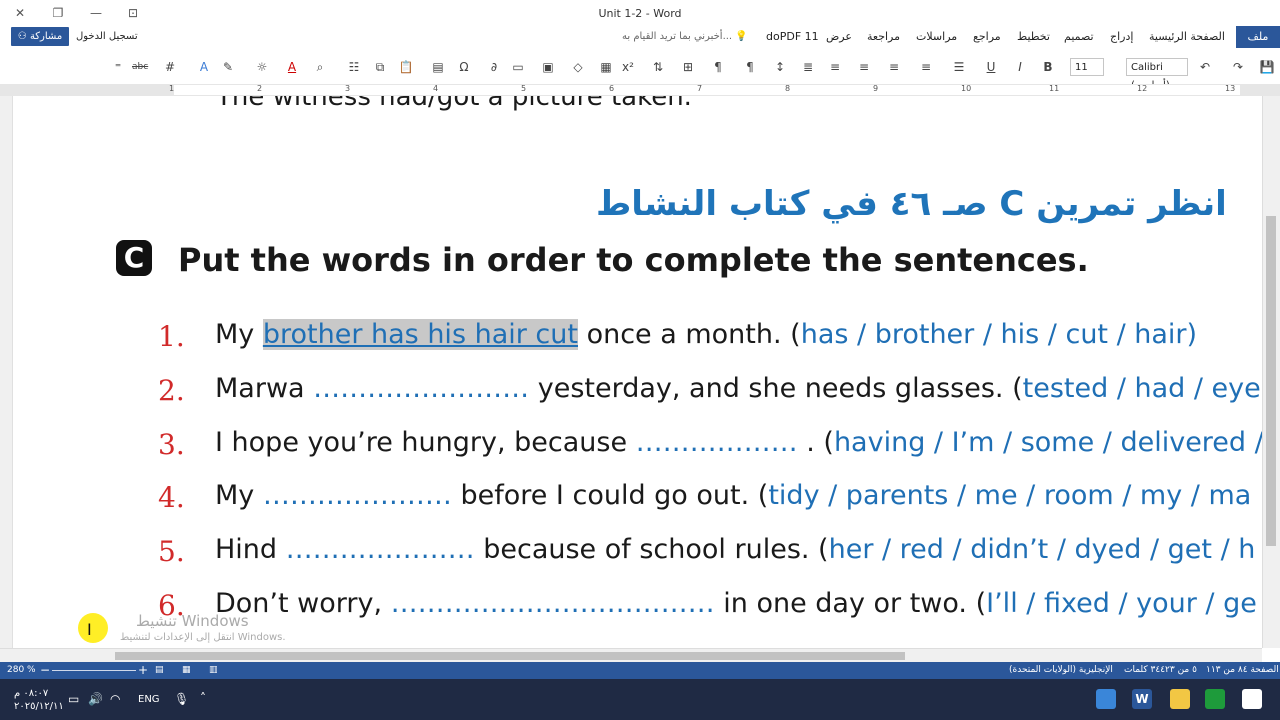 The height and width of the screenshot is (720, 1280). I want to click on more-icon: ⁼, so click(118, 67).